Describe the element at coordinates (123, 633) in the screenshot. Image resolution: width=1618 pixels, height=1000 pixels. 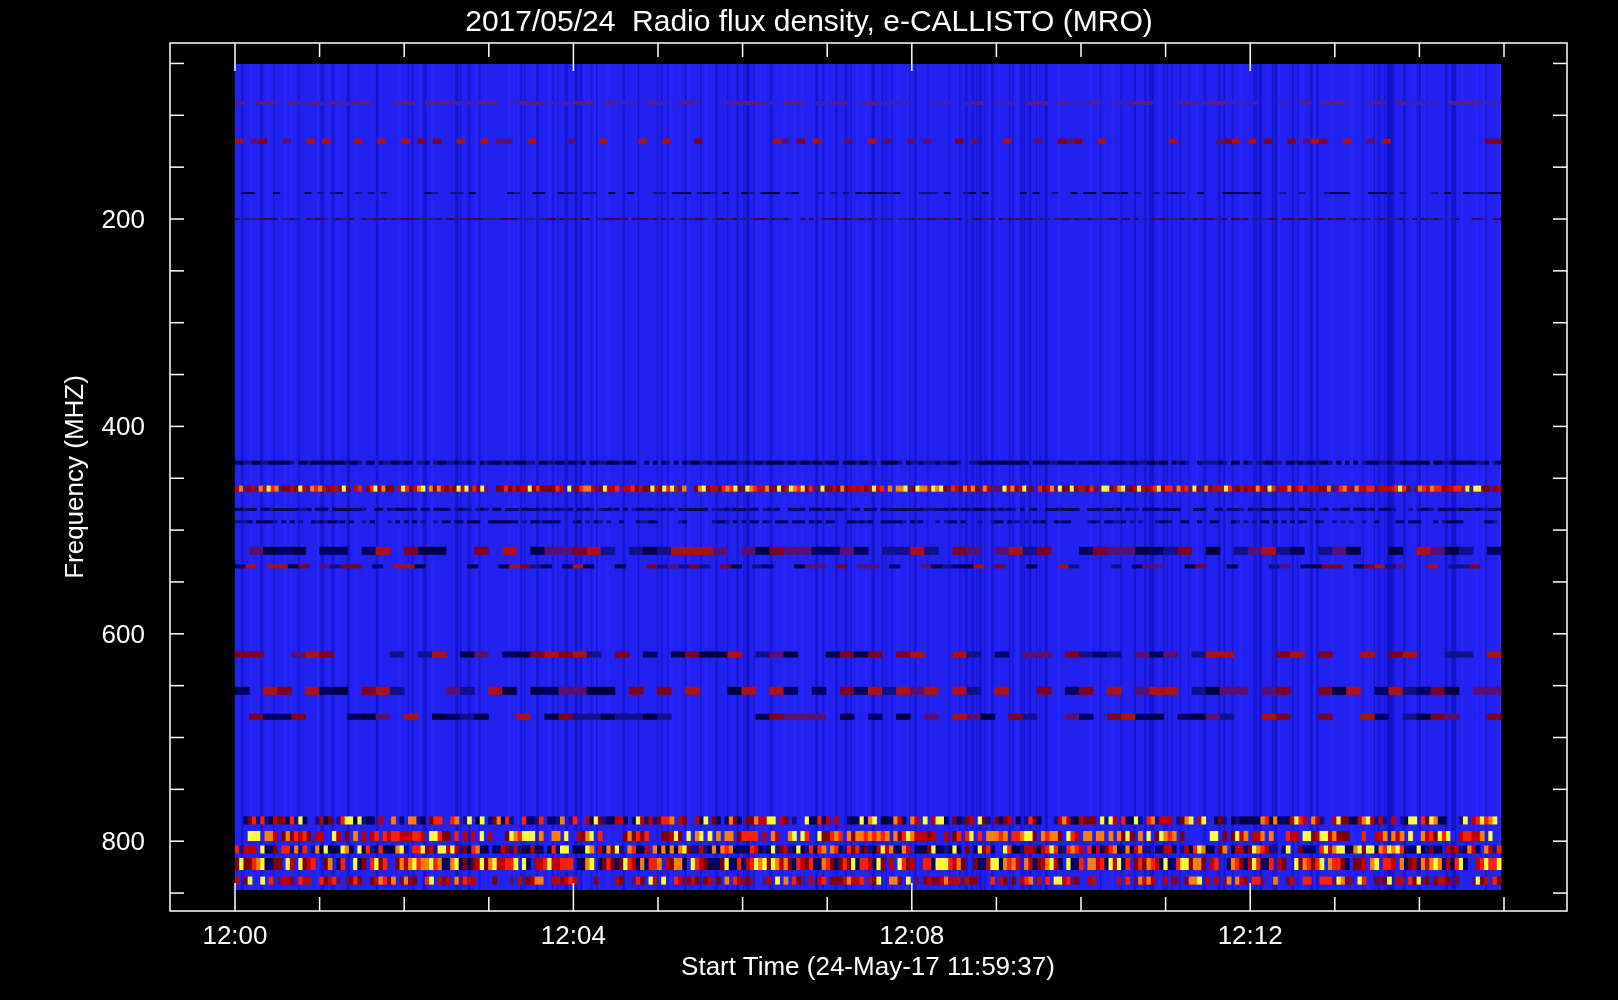
I see `y-tick-label: 600` at that location.